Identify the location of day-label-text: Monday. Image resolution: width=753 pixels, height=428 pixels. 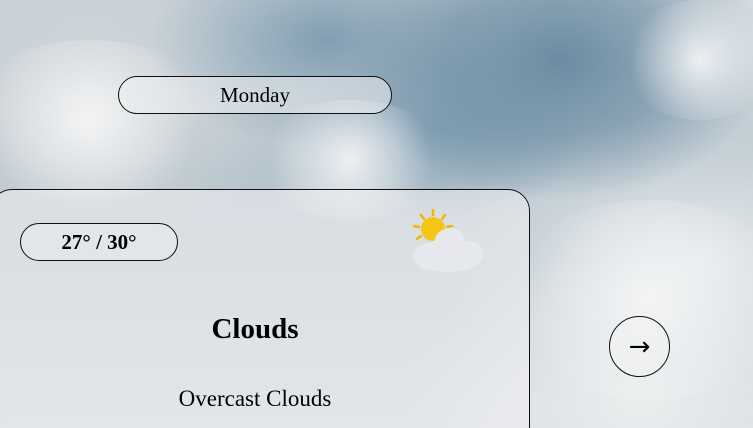
(255, 94).